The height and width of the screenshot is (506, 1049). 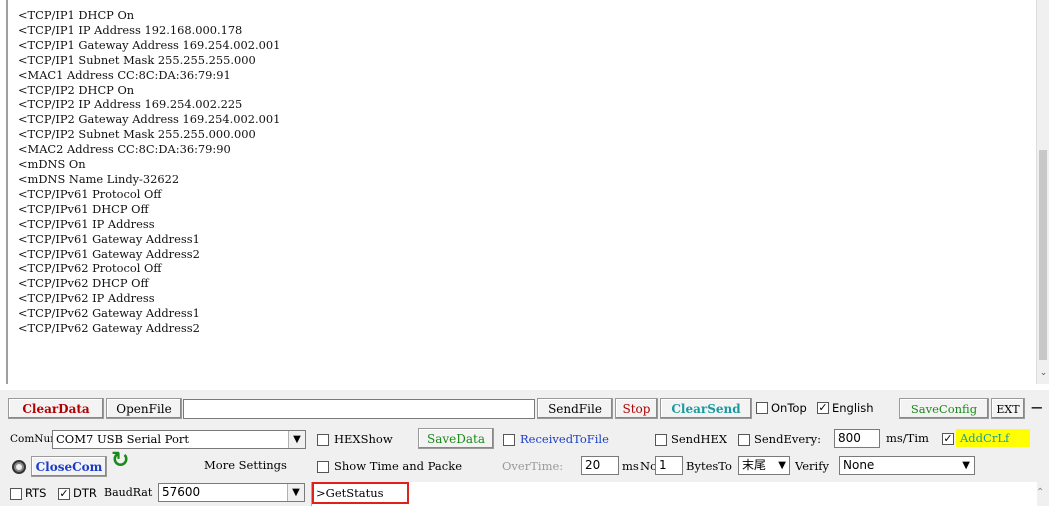 I want to click on clear-send-button: ClearSend, so click(x=706, y=408).